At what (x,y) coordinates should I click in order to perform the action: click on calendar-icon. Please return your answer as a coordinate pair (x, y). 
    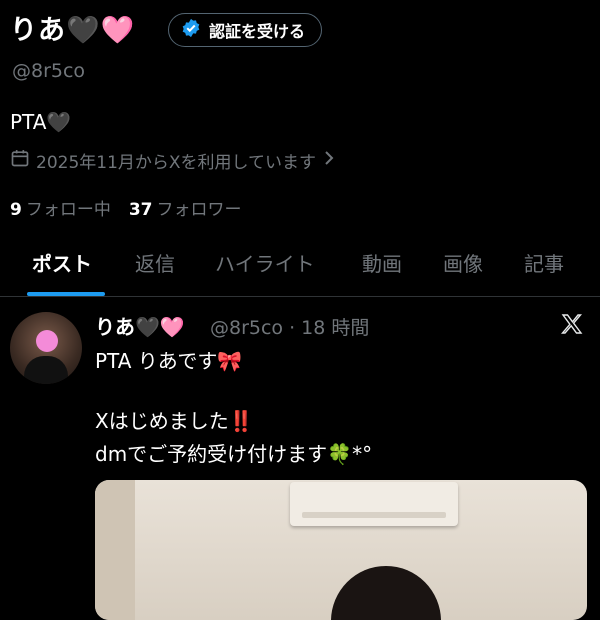
    Looking at the image, I should click on (20, 160).